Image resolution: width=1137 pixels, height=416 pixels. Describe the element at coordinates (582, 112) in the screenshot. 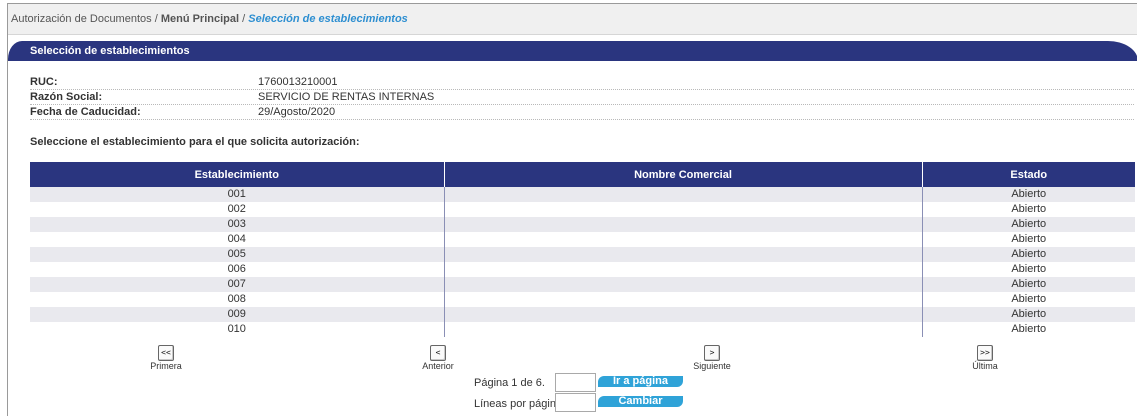

I see `info-row-fecha-caducidad: Fecha de Caducidad: 29/Agosto/2020` at that location.